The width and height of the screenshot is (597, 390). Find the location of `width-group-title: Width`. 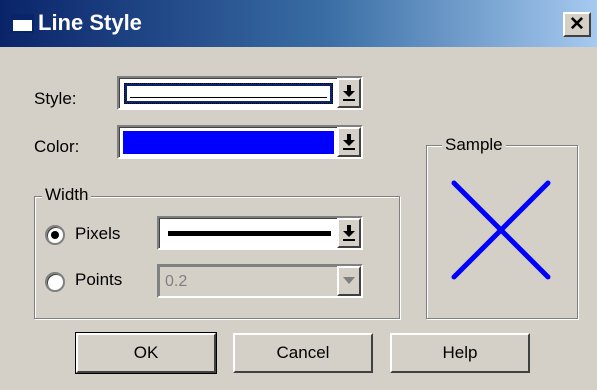

width-group-title: Width is located at coordinates (67, 195).